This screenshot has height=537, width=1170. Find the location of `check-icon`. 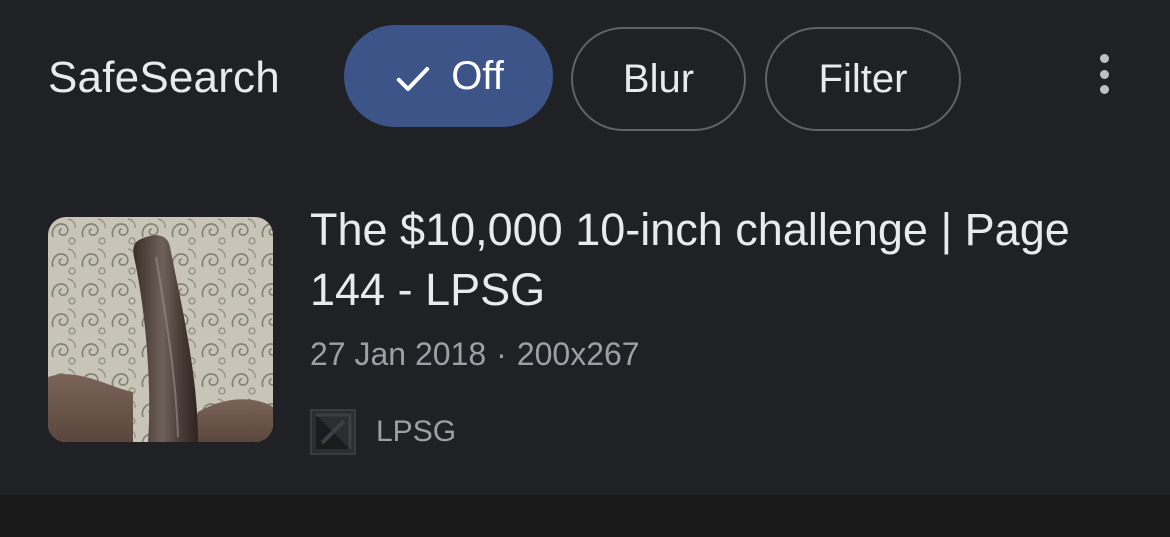

check-icon is located at coordinates (413, 79).